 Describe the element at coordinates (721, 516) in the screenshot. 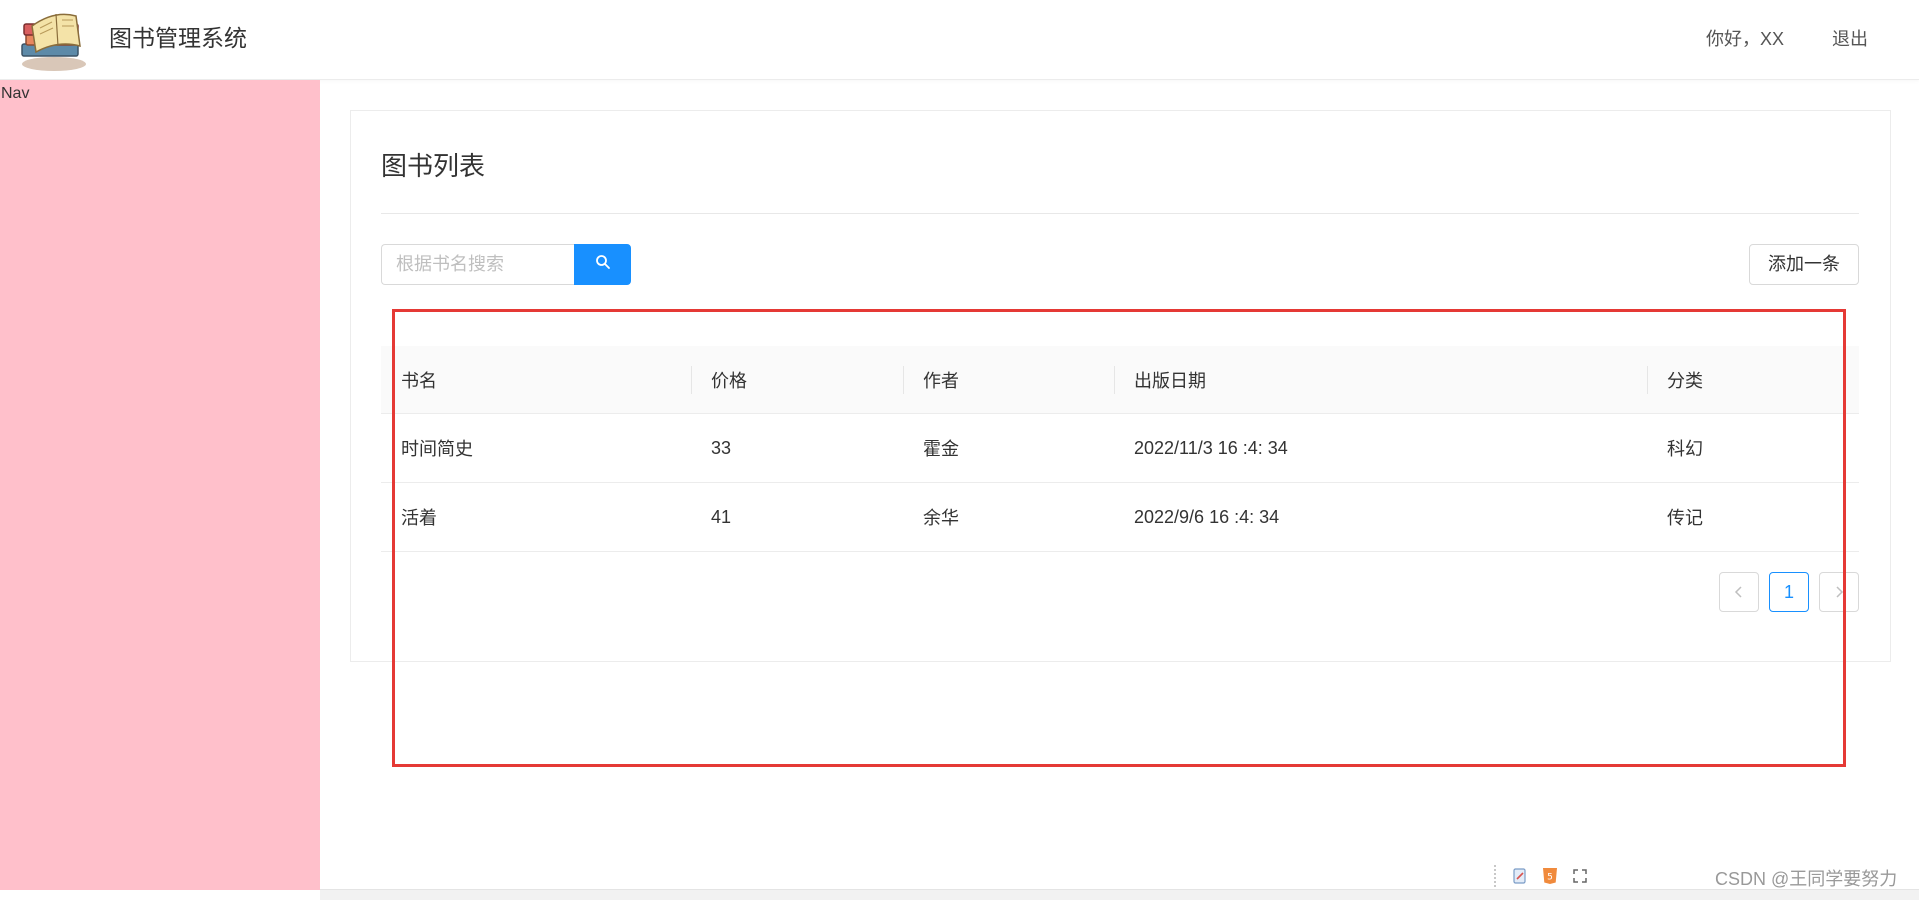

I see `cell-price: 41` at that location.